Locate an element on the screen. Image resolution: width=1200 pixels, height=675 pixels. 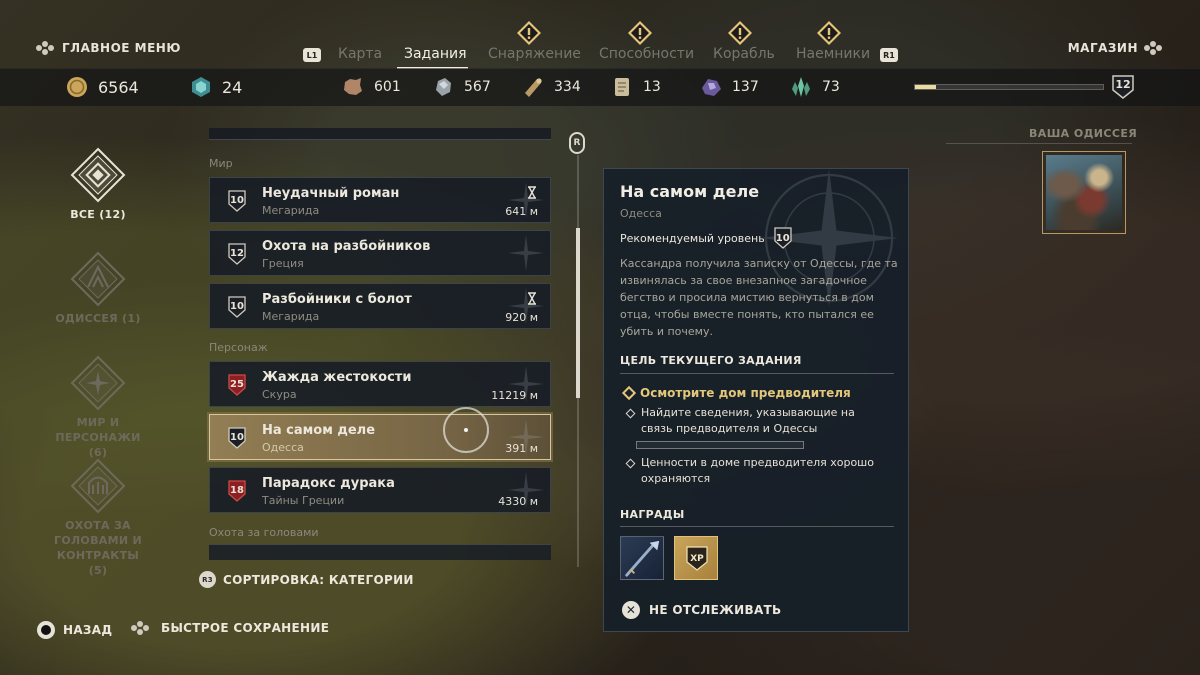
quest-region: Тайны Греции is located at coordinates (303, 500).